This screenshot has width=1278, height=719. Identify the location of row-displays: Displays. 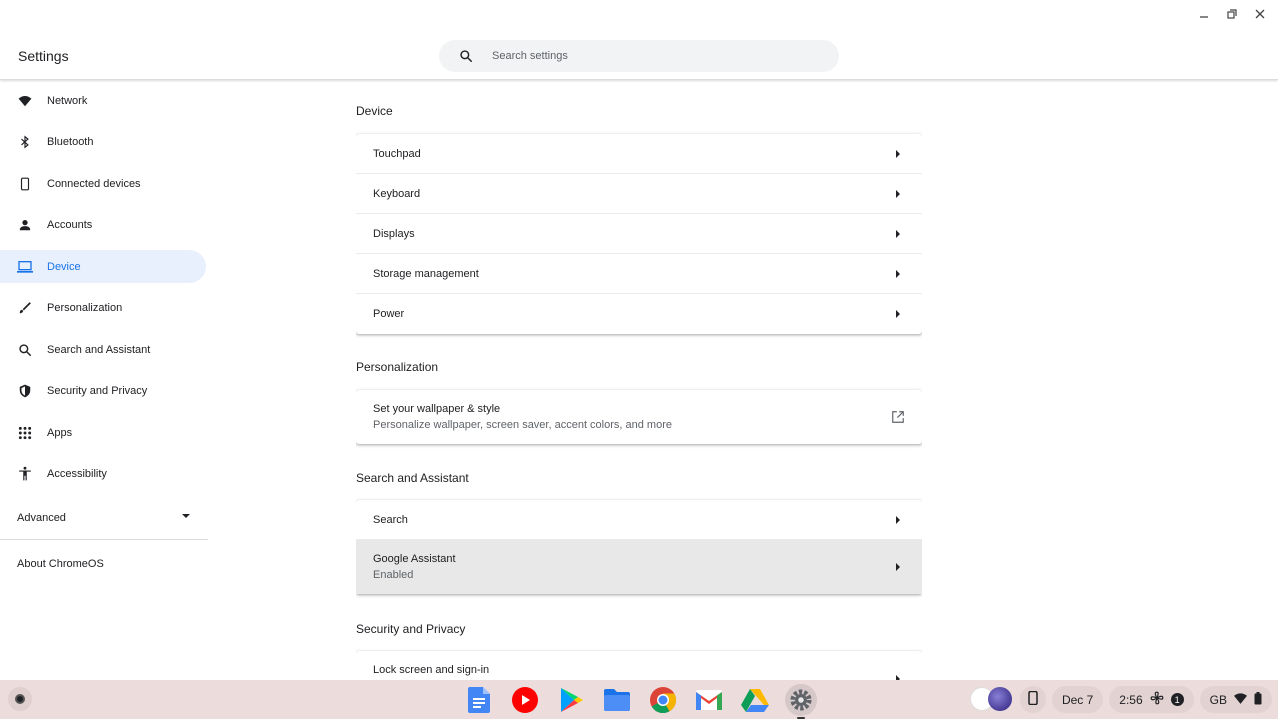
(639, 234).